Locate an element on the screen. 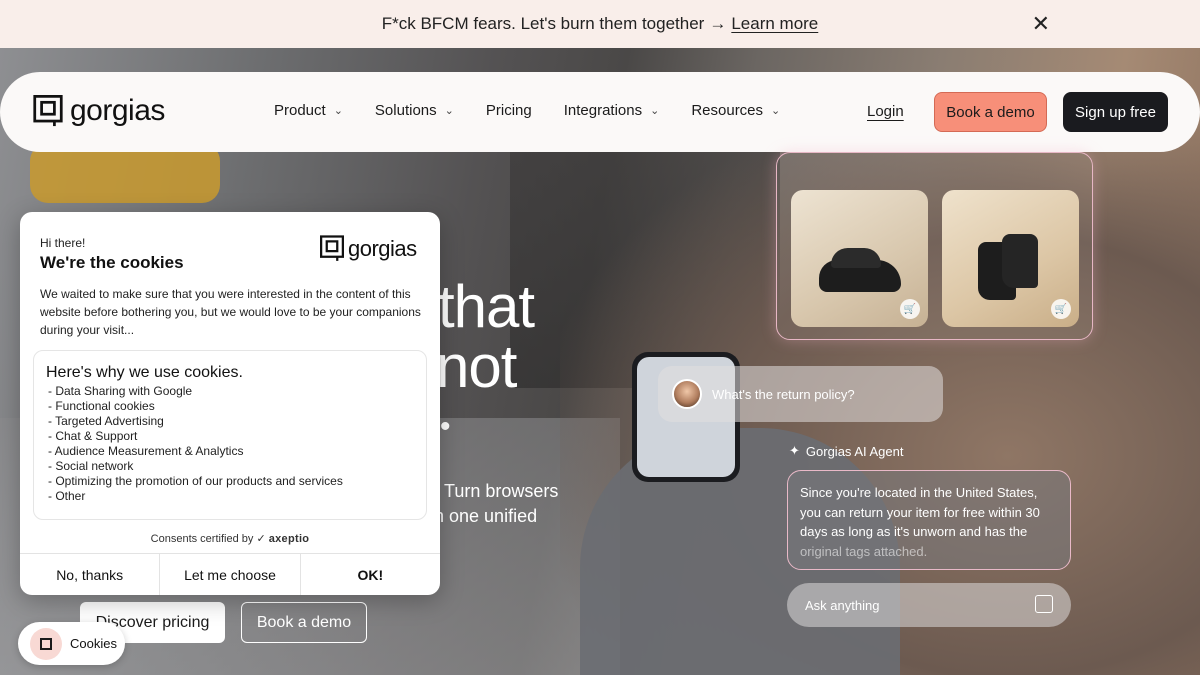 The height and width of the screenshot is (675, 1200). cookie-icon is located at coordinates (46, 643).